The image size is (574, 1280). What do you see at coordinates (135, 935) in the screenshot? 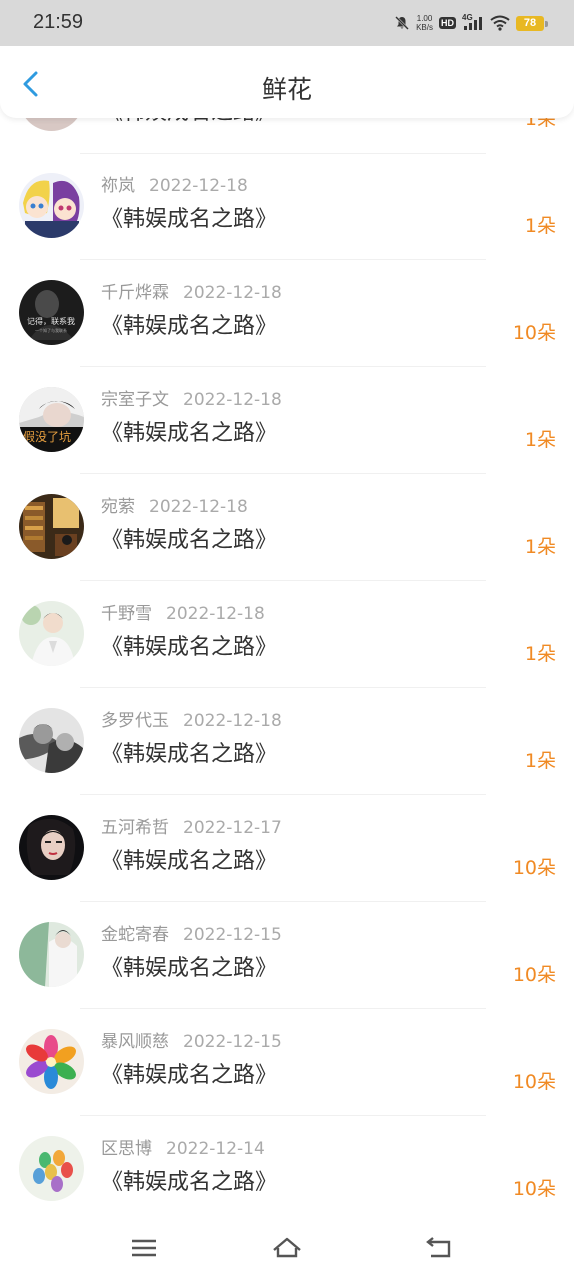
I see `user-name: 金蛇寄春` at bounding box center [135, 935].